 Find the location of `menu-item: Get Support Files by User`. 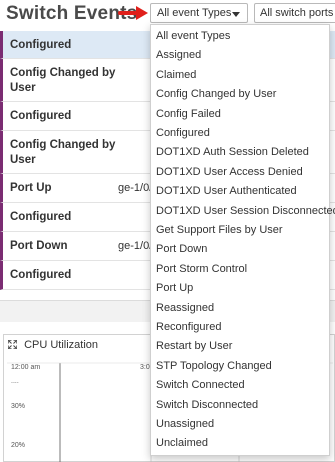

menu-item: Get Support Files by User is located at coordinates (240, 230).